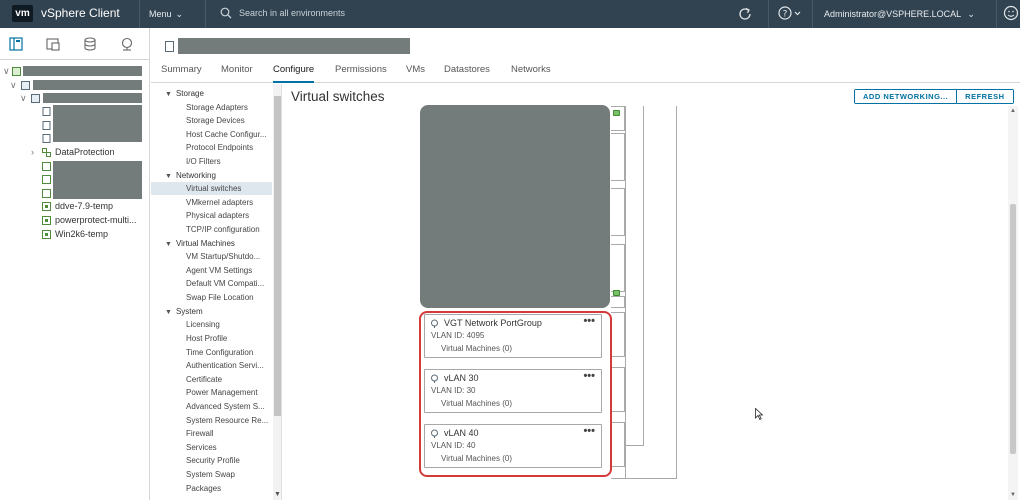 The image size is (1020, 500). Describe the element at coordinates (211, 297) in the screenshot. I see `nav-item-swap-file-location: Swap File Location` at that location.